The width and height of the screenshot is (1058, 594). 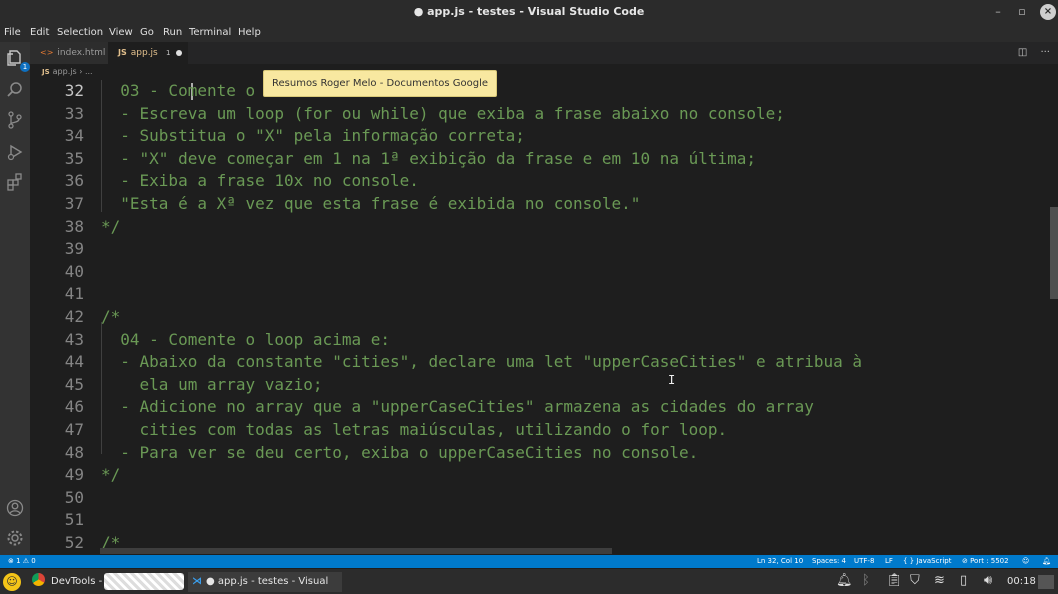 What do you see at coordinates (74, 339) in the screenshot?
I see `line-number: 43` at bounding box center [74, 339].